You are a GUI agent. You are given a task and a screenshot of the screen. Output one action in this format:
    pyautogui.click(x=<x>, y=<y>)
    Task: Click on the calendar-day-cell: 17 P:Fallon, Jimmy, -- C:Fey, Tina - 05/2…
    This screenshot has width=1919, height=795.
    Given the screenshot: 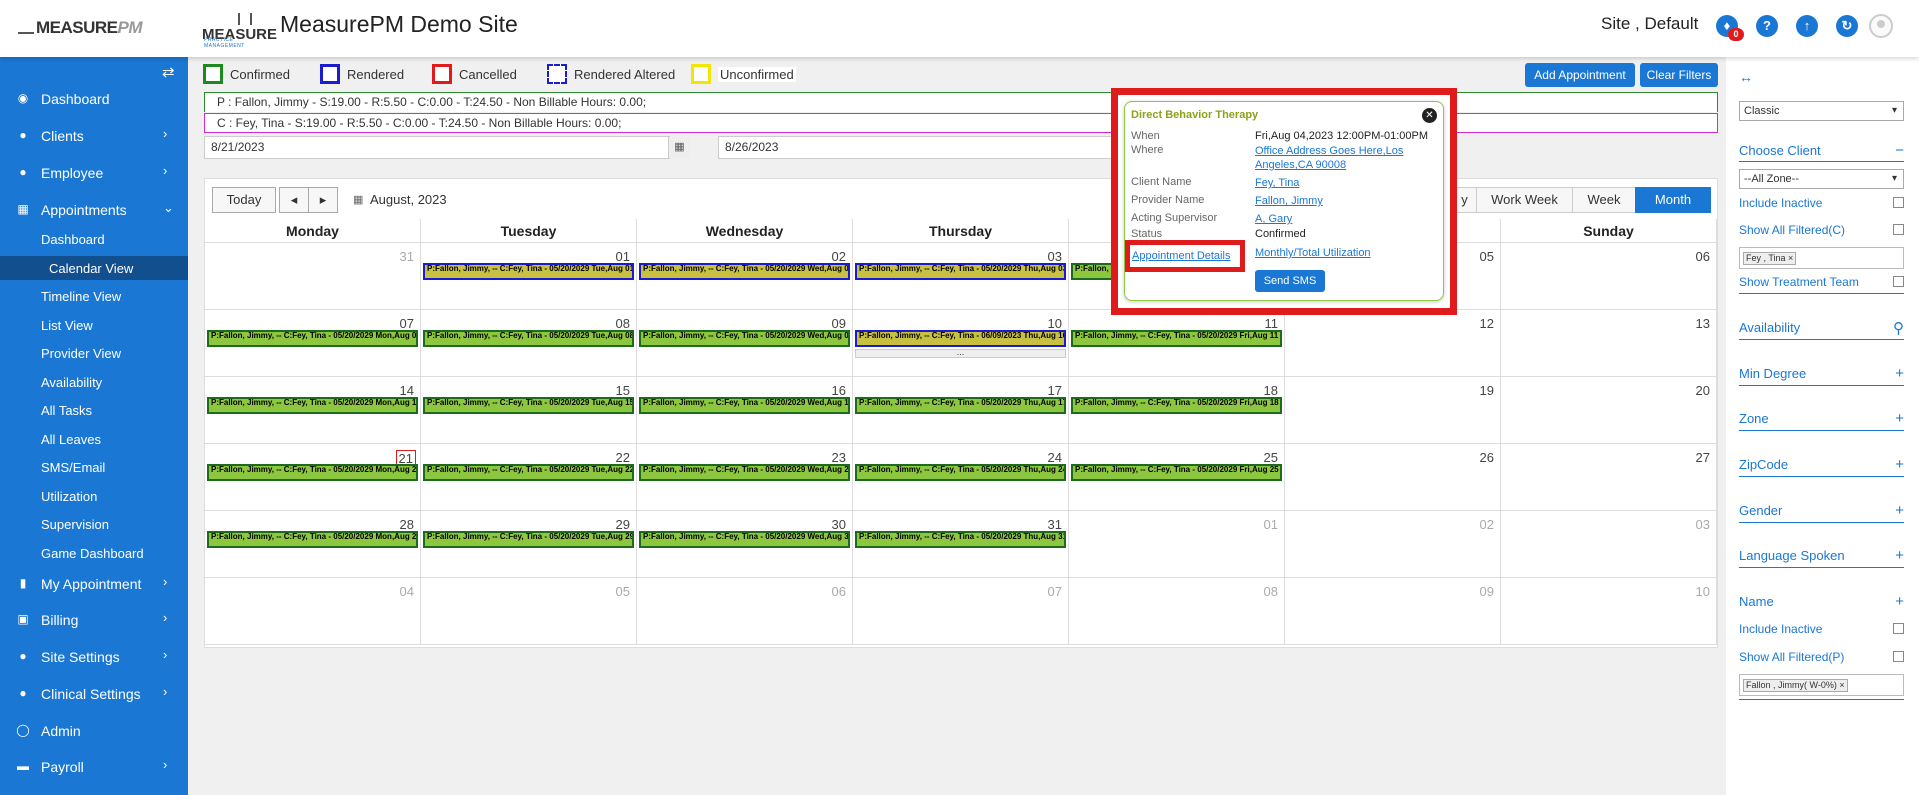 What is the action you would take?
    pyautogui.click(x=961, y=410)
    